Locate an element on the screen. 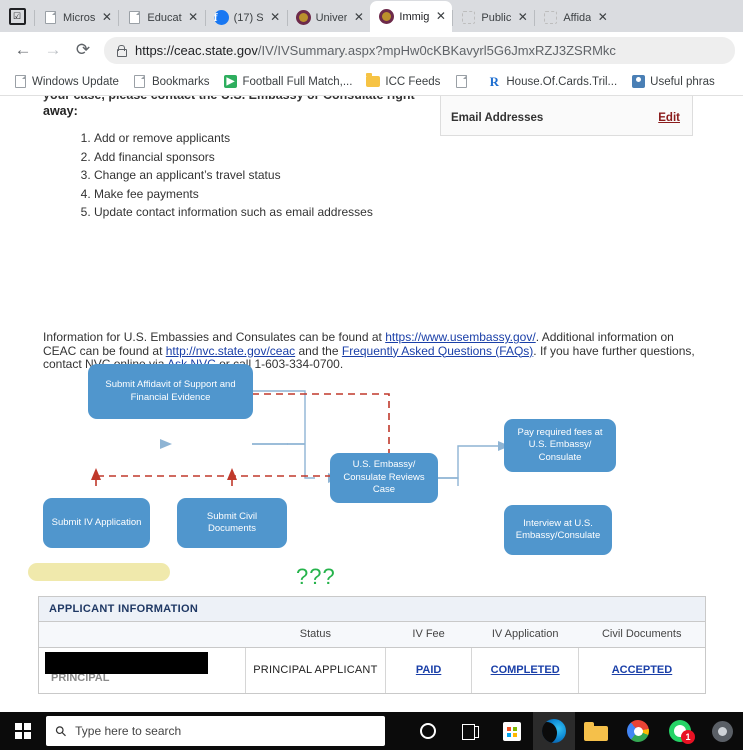  step-item: Make fee payments is located at coordinates (233, 194).